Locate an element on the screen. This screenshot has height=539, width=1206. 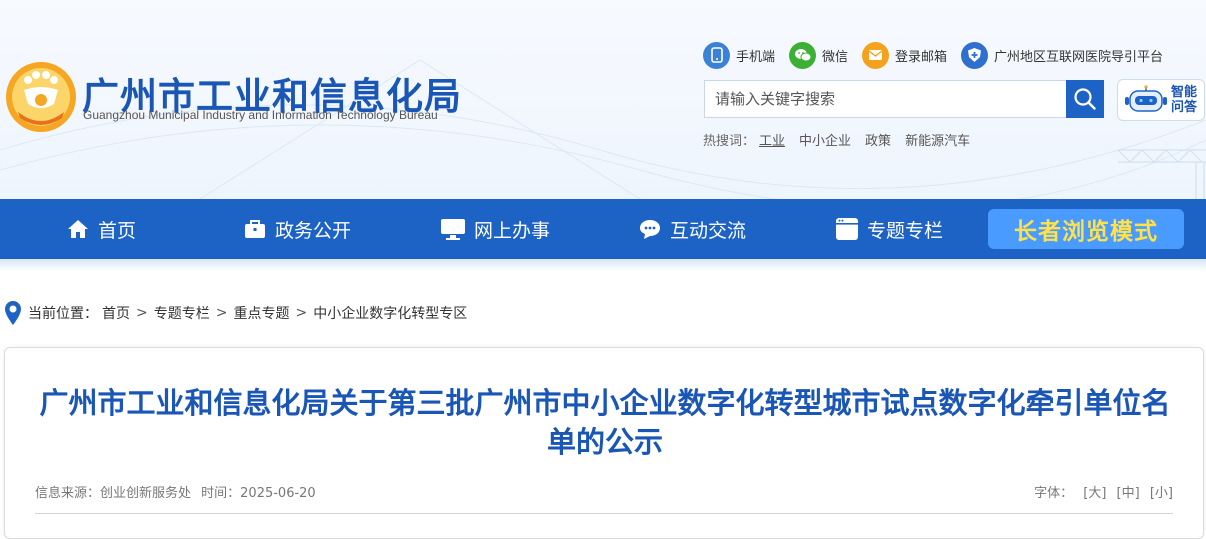
nav-item-label: 专题专栏 is located at coordinates (905, 230).